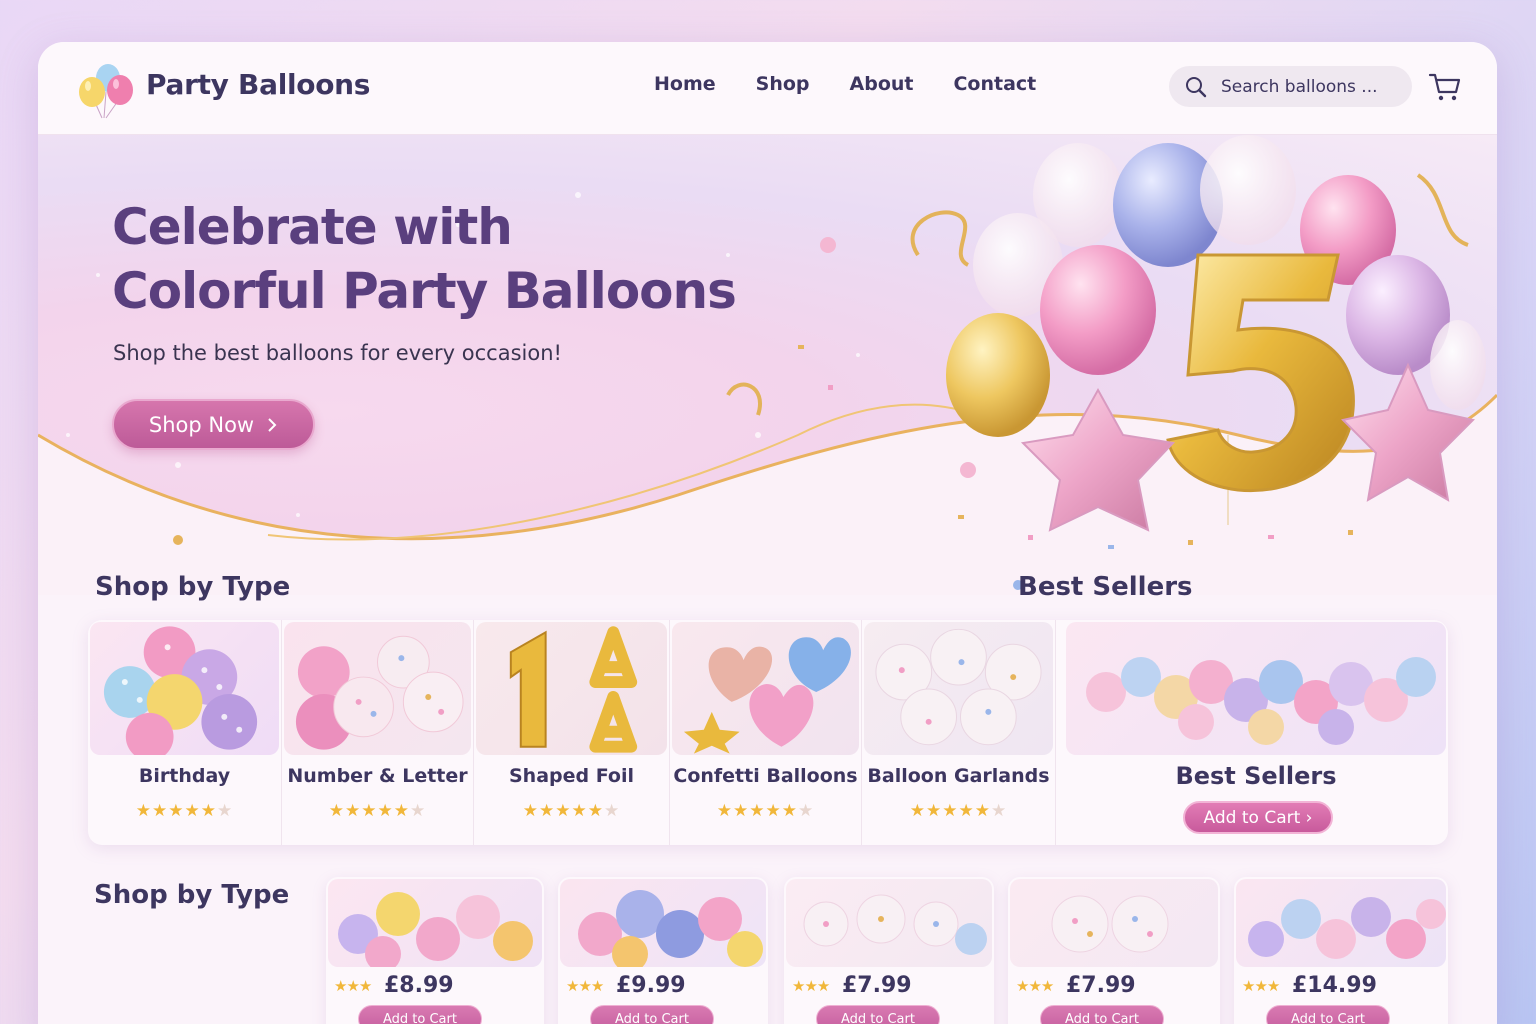 The width and height of the screenshot is (1536, 1024). Describe the element at coordinates (180, 690) in the screenshot. I see `birthday-balloons-image` at that location.